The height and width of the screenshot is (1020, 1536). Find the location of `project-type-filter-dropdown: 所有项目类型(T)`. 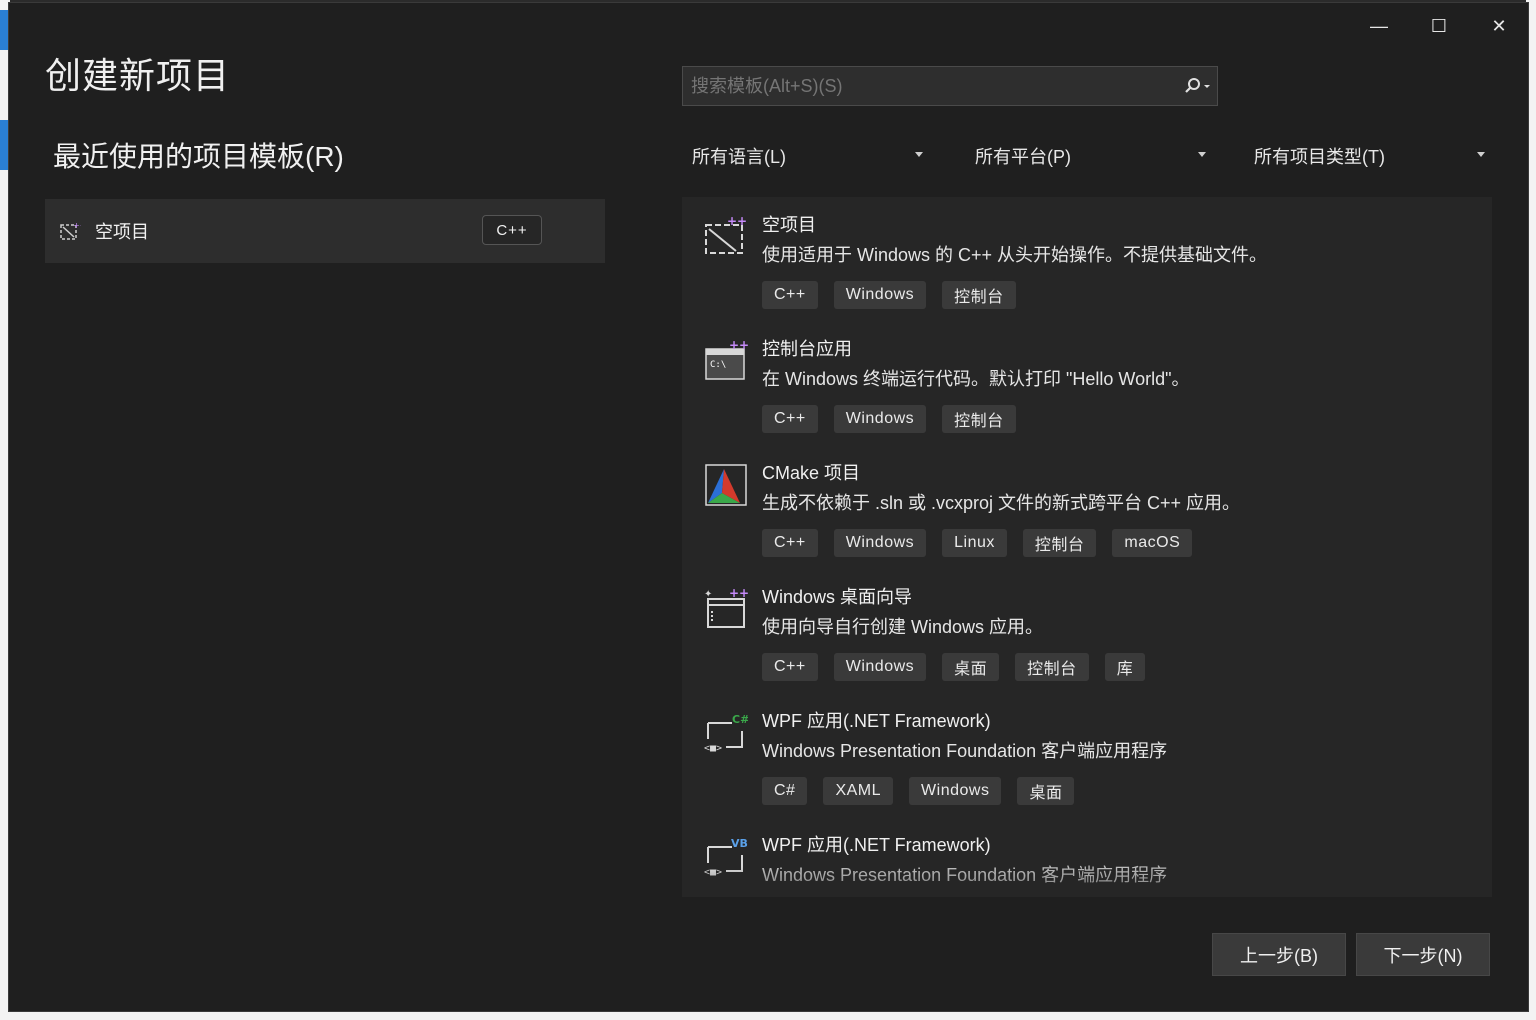

project-type-filter-dropdown: 所有项目类型(T) is located at coordinates (1374, 156).